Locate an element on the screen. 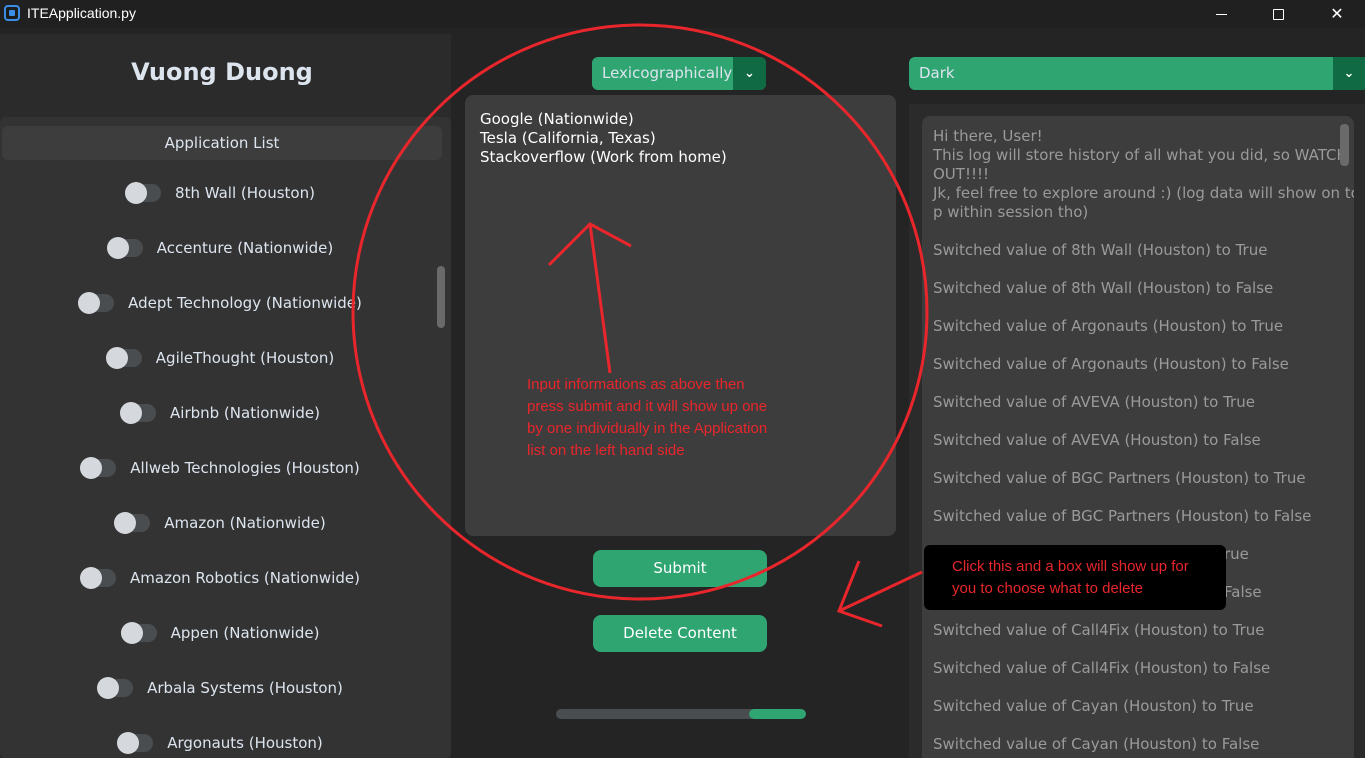 The height and width of the screenshot is (758, 1365). list-item: Allweb Technologies (Houston) is located at coordinates (220, 468).